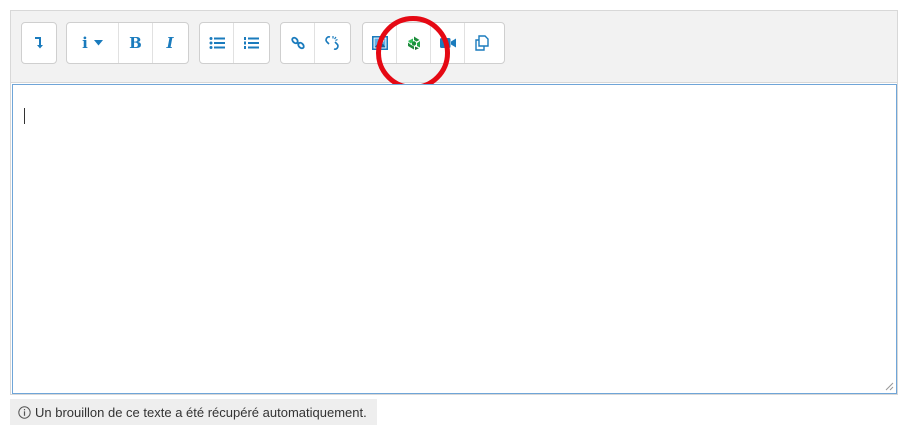 This screenshot has width=899, height=425. Describe the element at coordinates (85, 43) in the screenshot. I see `paragraph-style-label: i` at that location.